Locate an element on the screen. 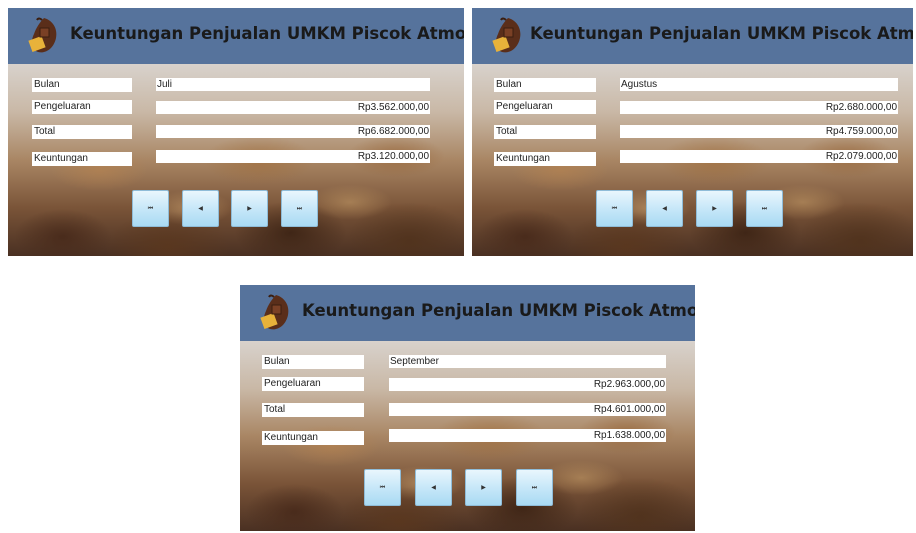 This screenshot has width=916, height=533. bulan-field: September is located at coordinates (527, 361).